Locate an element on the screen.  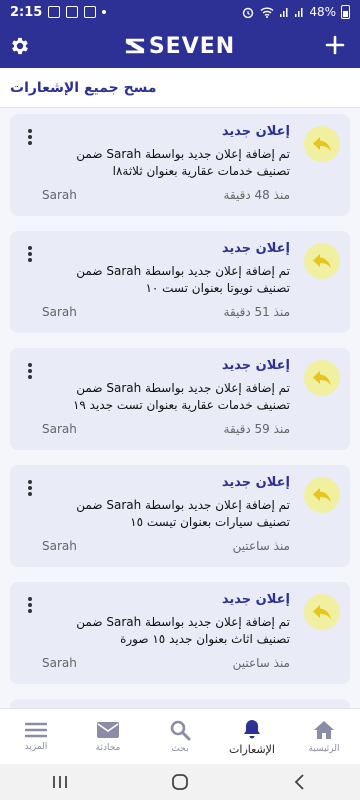
bell-icon is located at coordinates (252, 728).